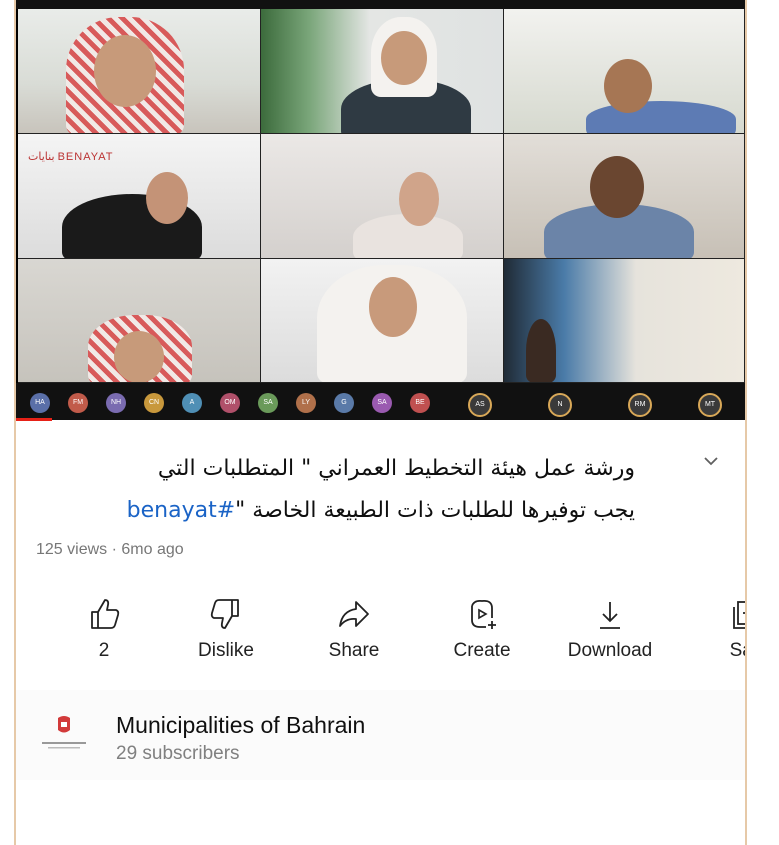 The height and width of the screenshot is (845, 779). I want to click on participant-avatar-chip: N, so click(560, 405).